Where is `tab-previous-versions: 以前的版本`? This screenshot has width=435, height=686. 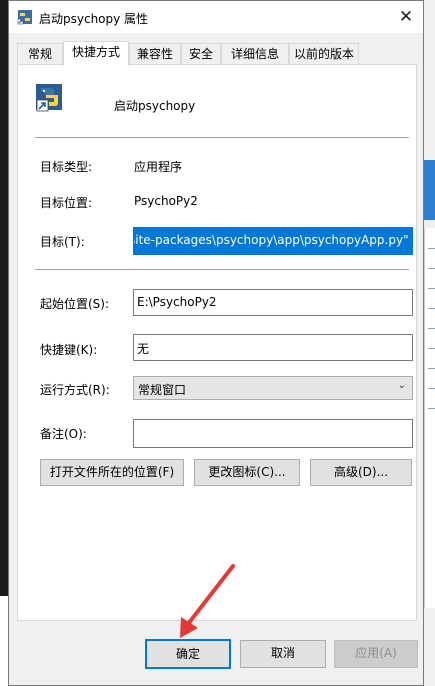 tab-previous-versions: 以前的版本 is located at coordinates (324, 54).